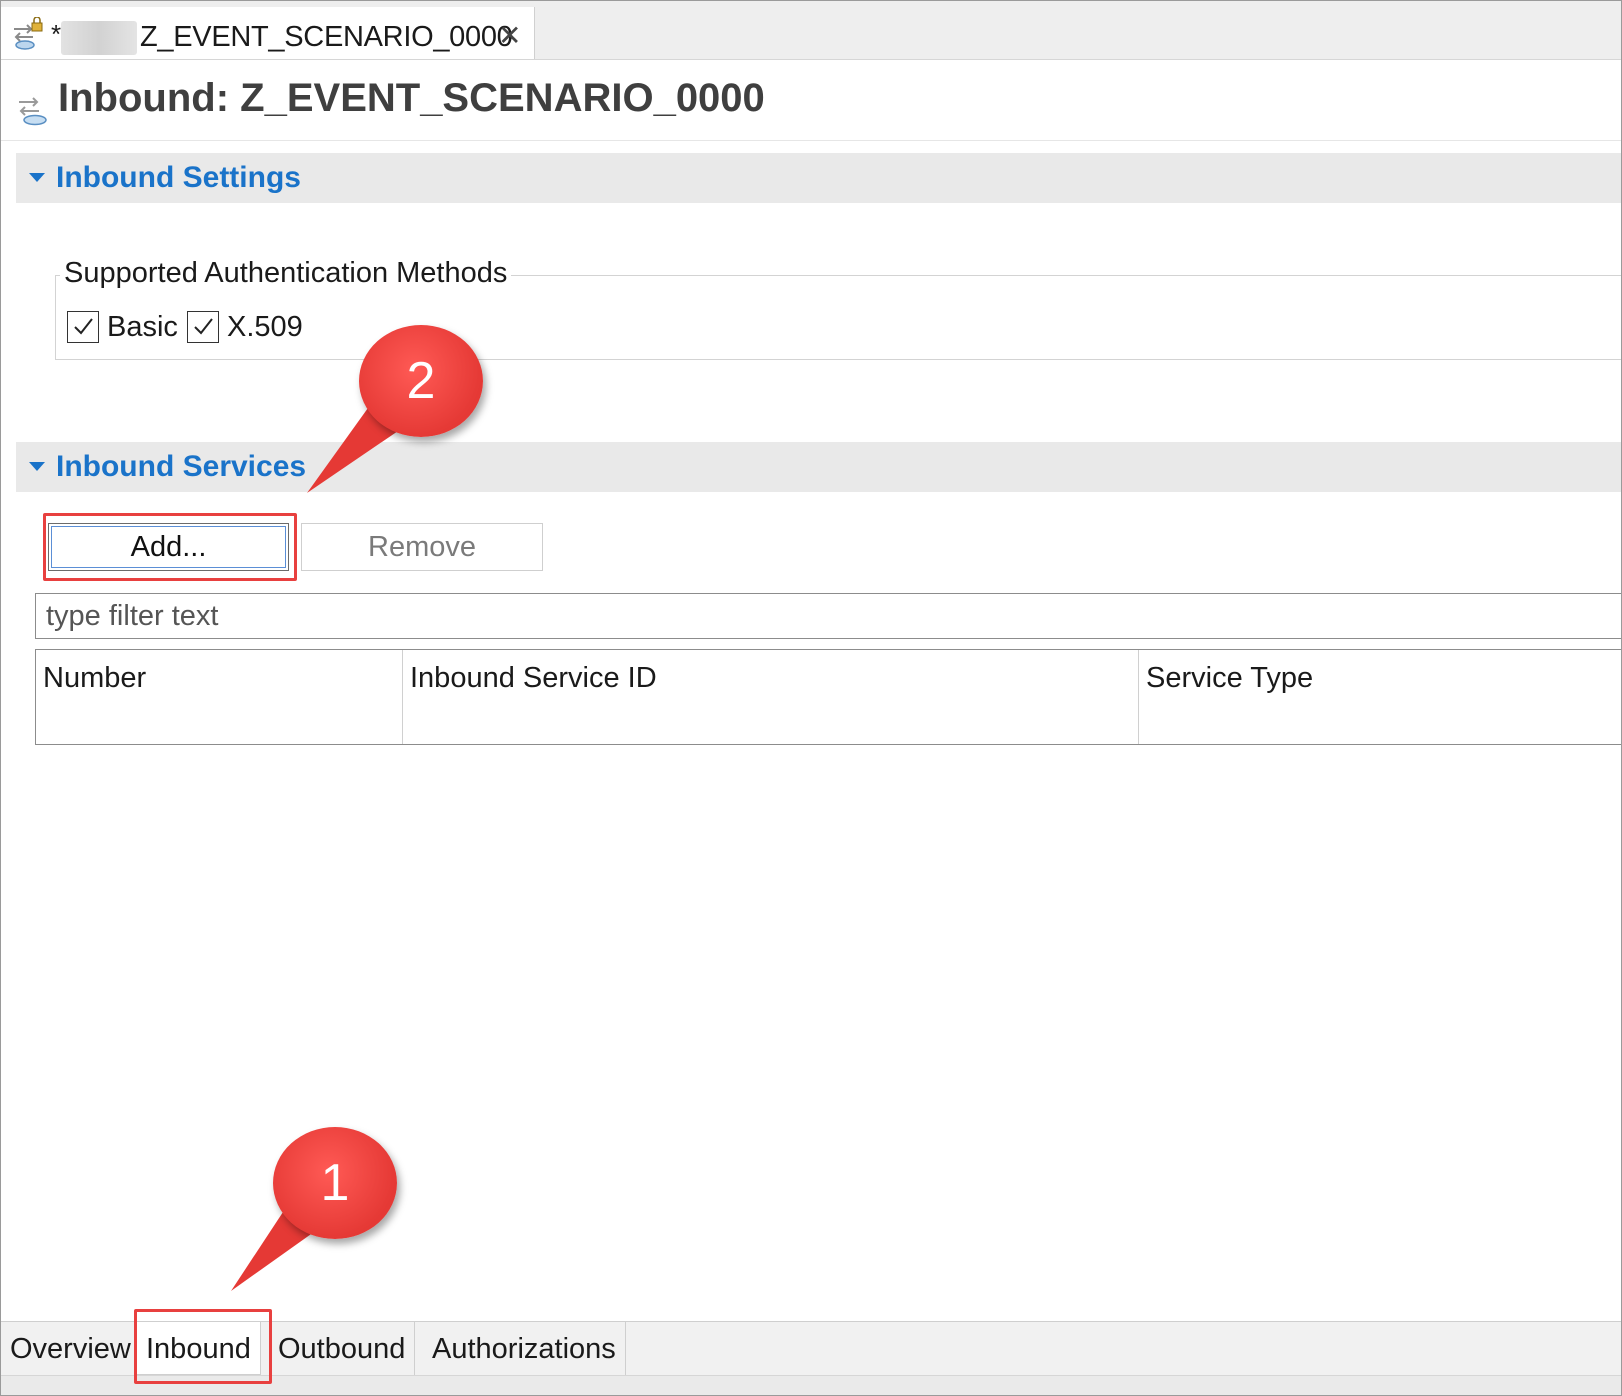  What do you see at coordinates (316, 846) in the screenshot?
I see `callout-arrows` at bounding box center [316, 846].